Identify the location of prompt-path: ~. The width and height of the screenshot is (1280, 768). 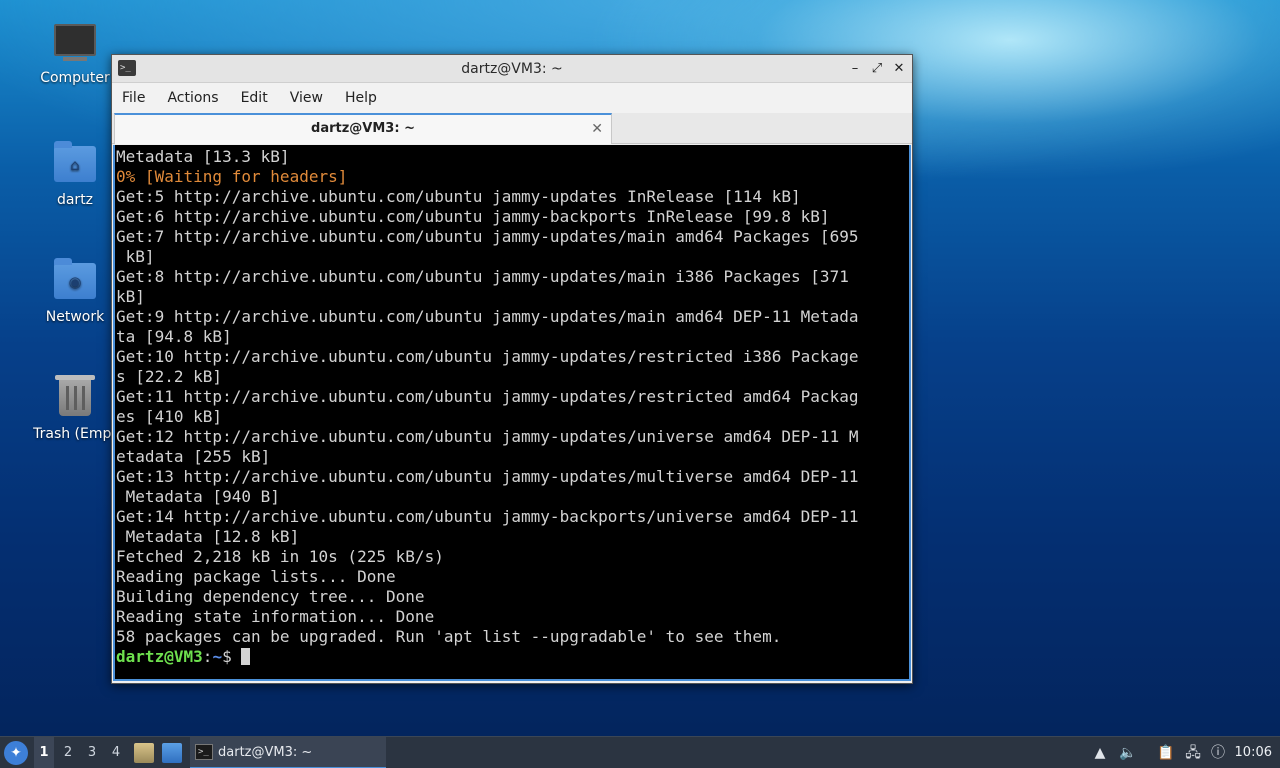
(217, 656).